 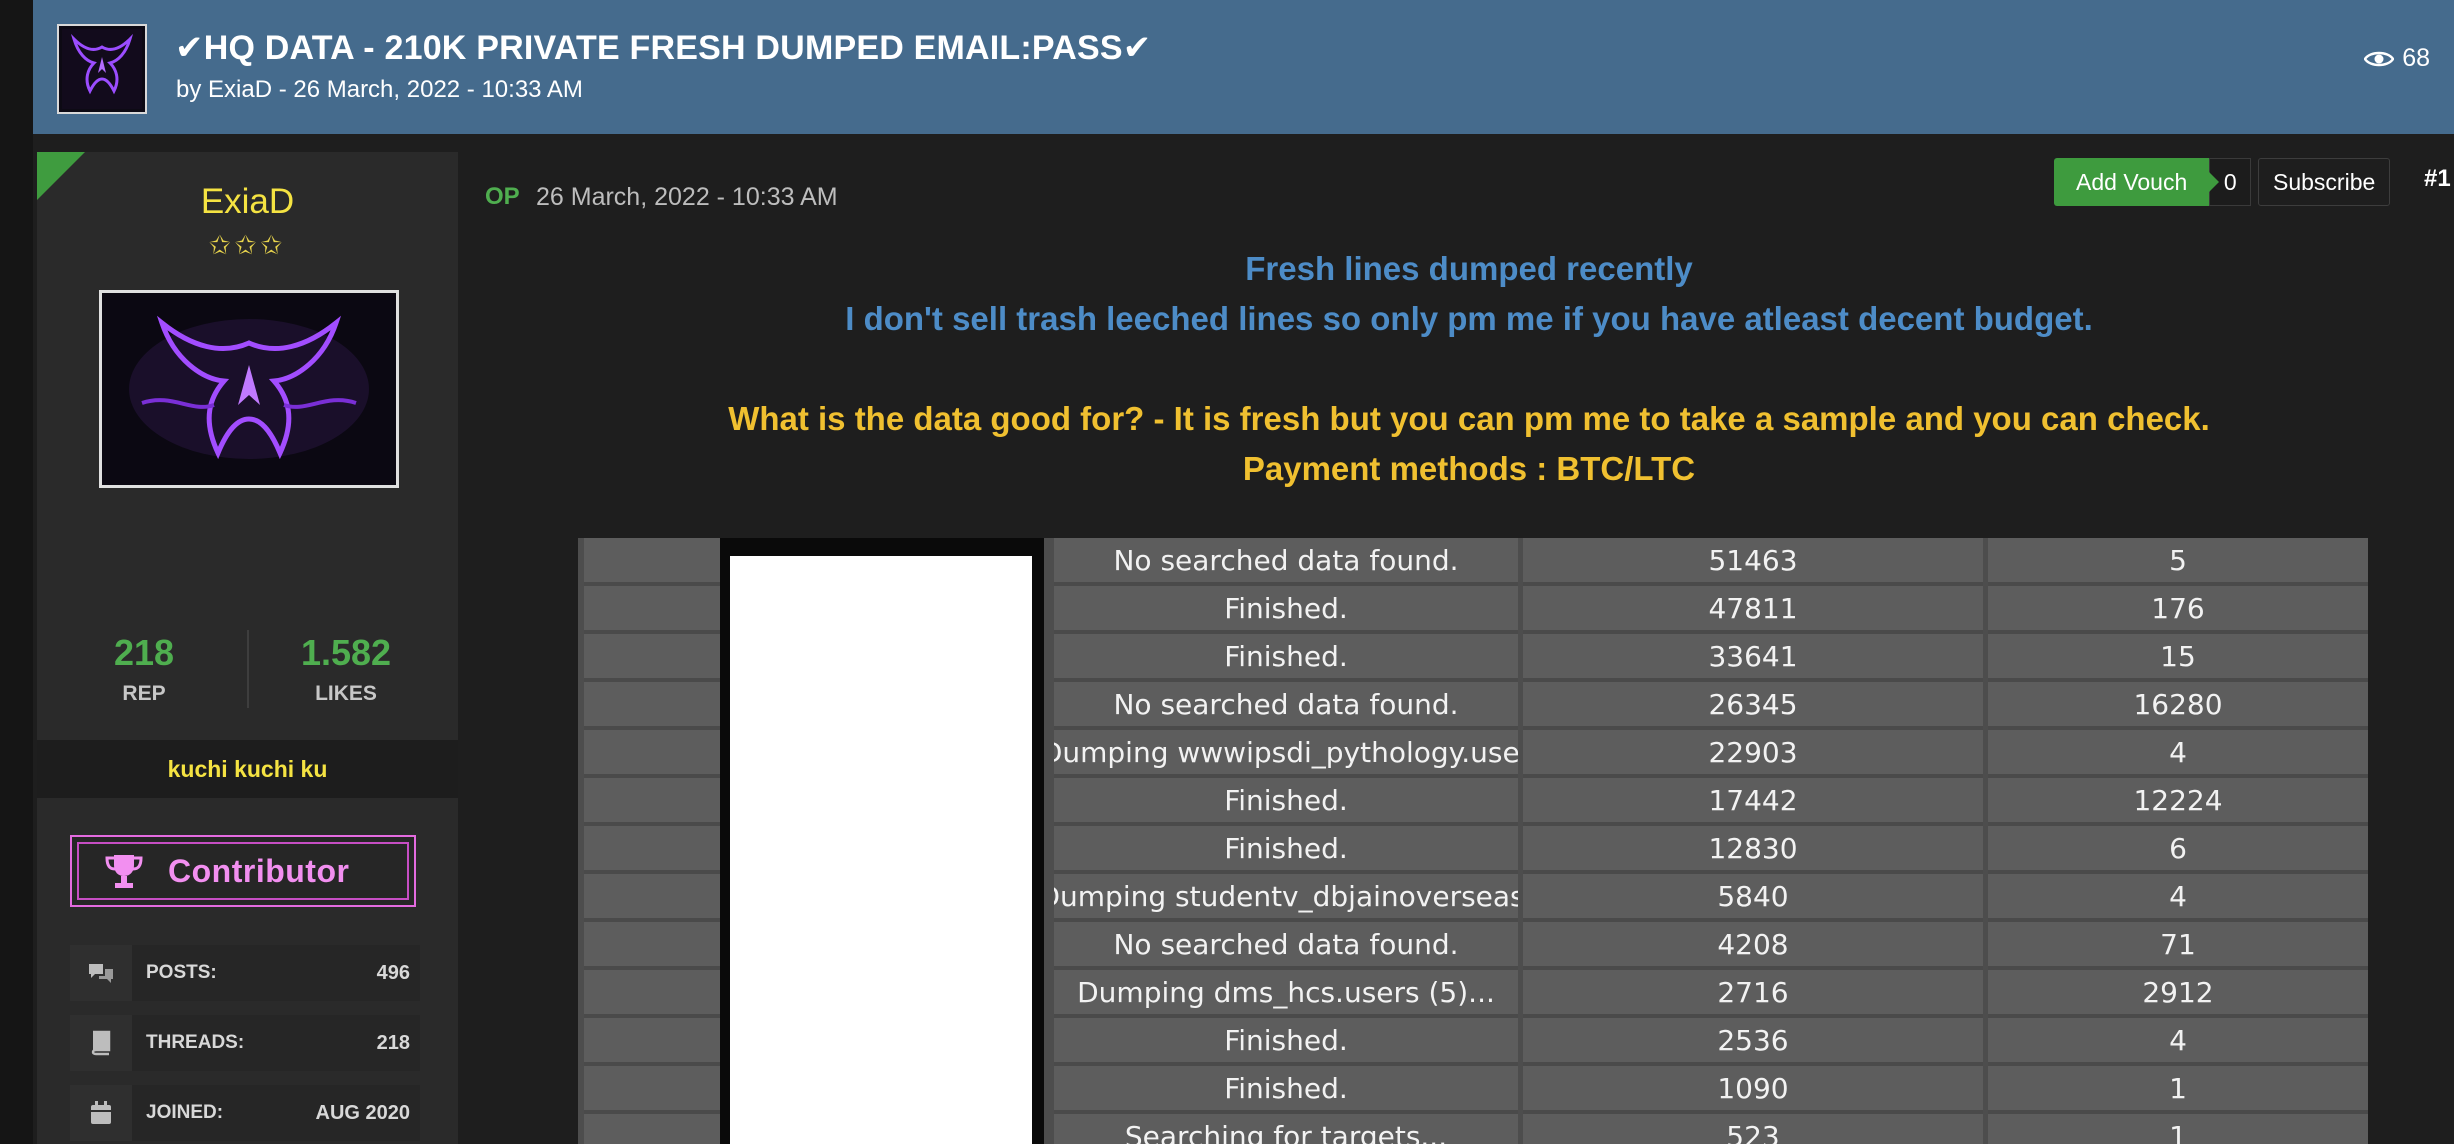 I want to click on vouch-group: Add Vouch 0, so click(x=2153, y=182).